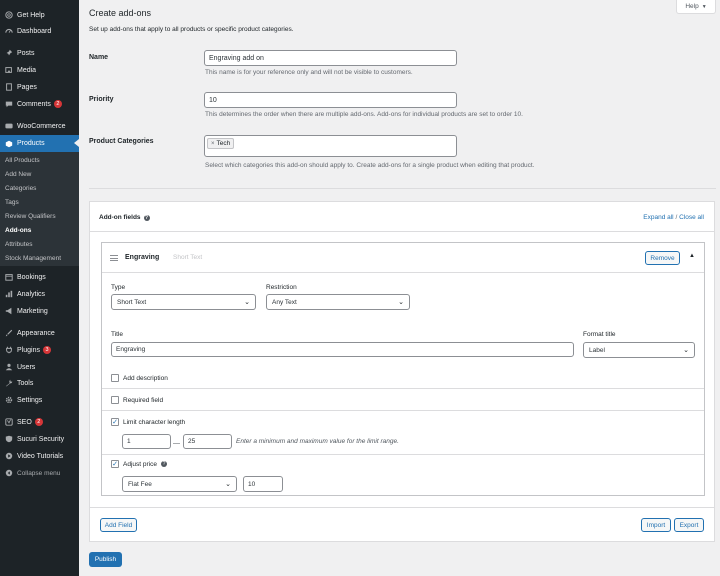  Describe the element at coordinates (33, 258) in the screenshot. I see `submenu-stock-management: Stock Management` at that location.